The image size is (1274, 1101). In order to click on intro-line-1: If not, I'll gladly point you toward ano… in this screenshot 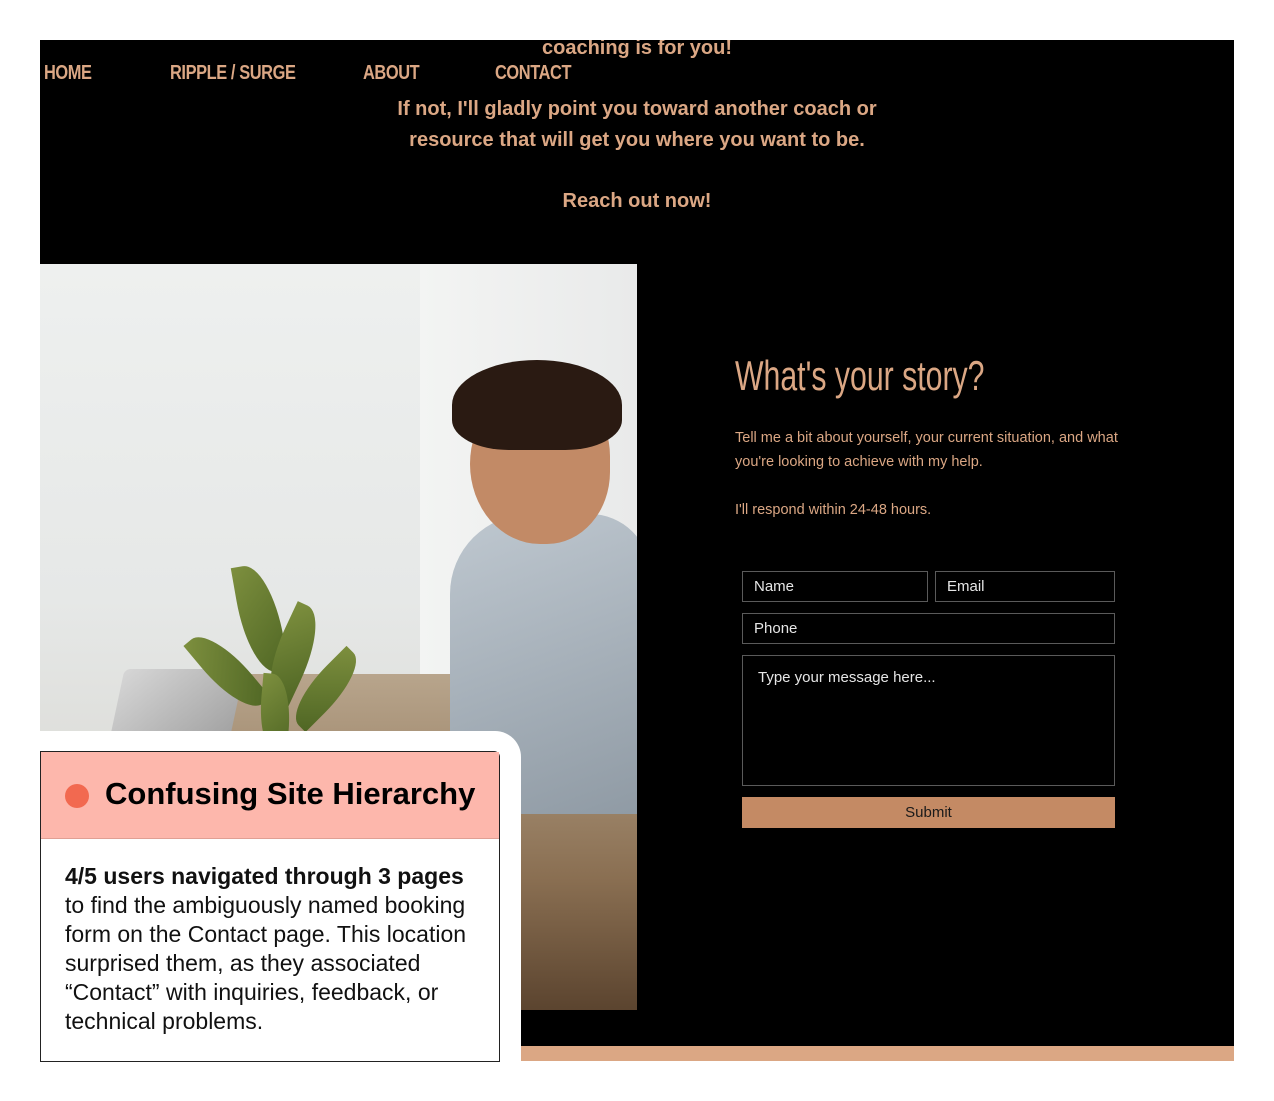, I will do `click(637, 109)`.